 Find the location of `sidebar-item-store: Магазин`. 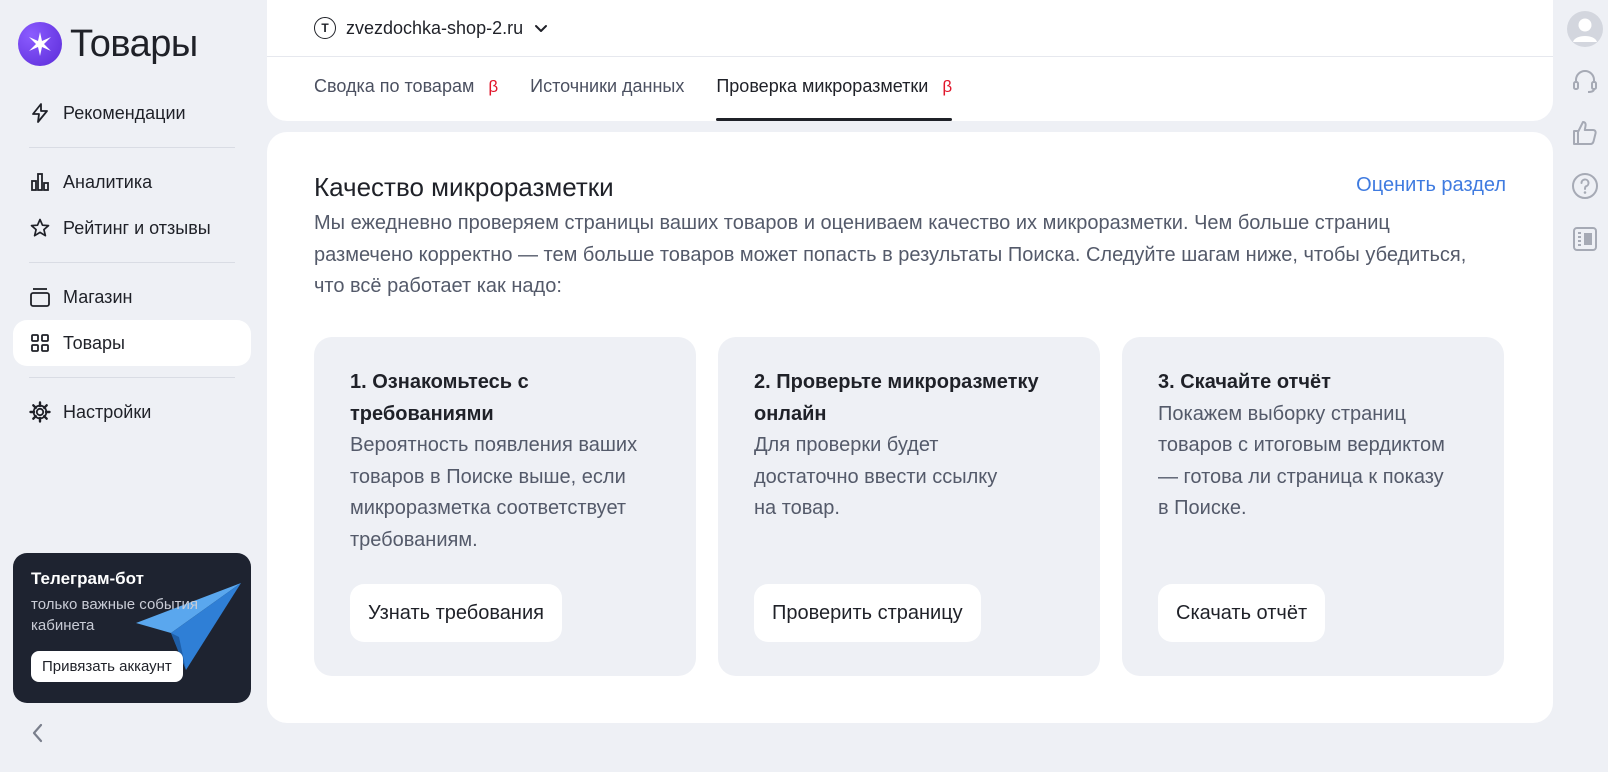

sidebar-item-store: Магазин is located at coordinates (132, 297).